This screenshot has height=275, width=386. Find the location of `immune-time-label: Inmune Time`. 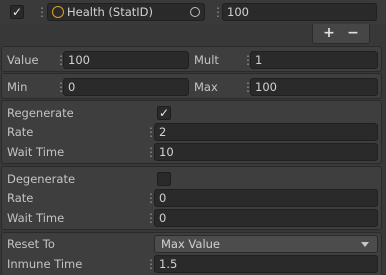

immune-time-label: Inmune Time is located at coordinates (45, 264).